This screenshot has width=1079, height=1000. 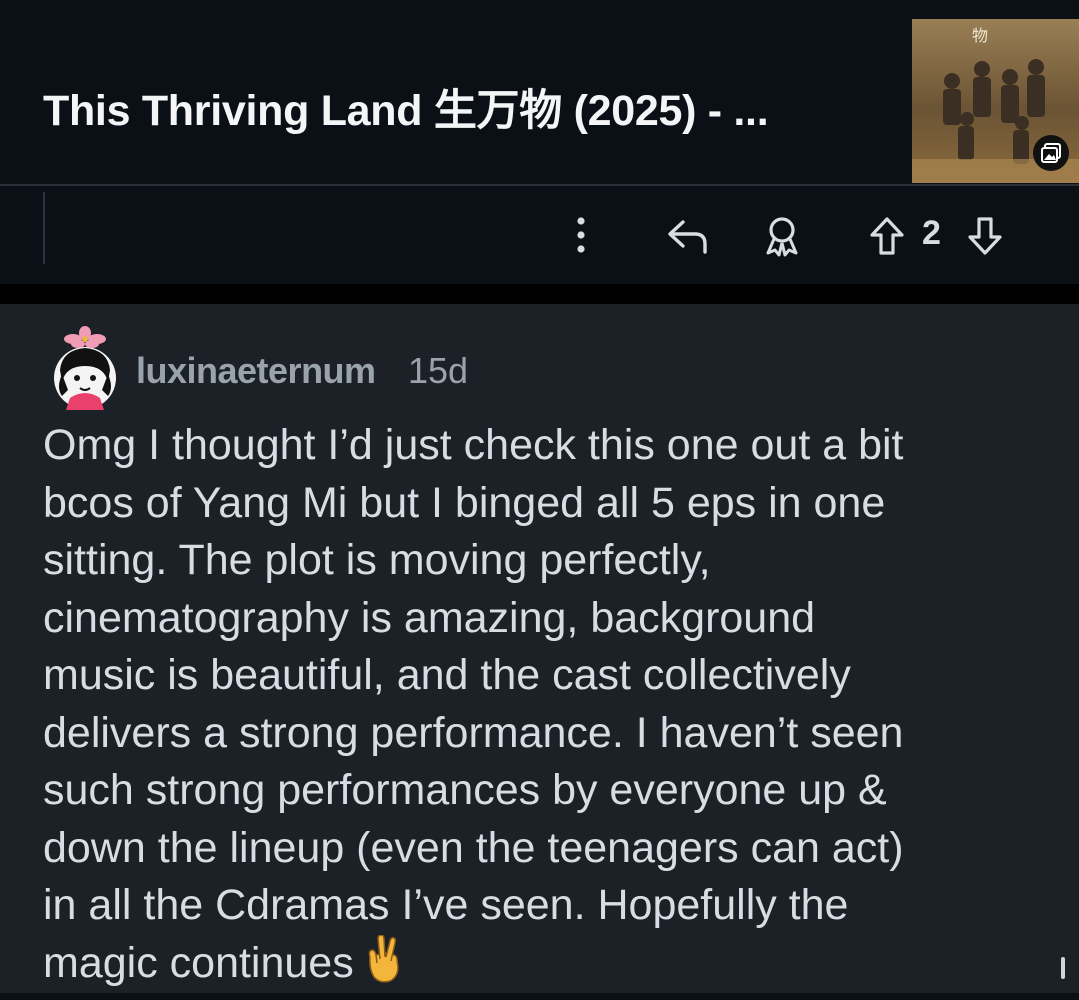 What do you see at coordinates (995, 101) in the screenshot?
I see `post-thumbnail: 物` at bounding box center [995, 101].